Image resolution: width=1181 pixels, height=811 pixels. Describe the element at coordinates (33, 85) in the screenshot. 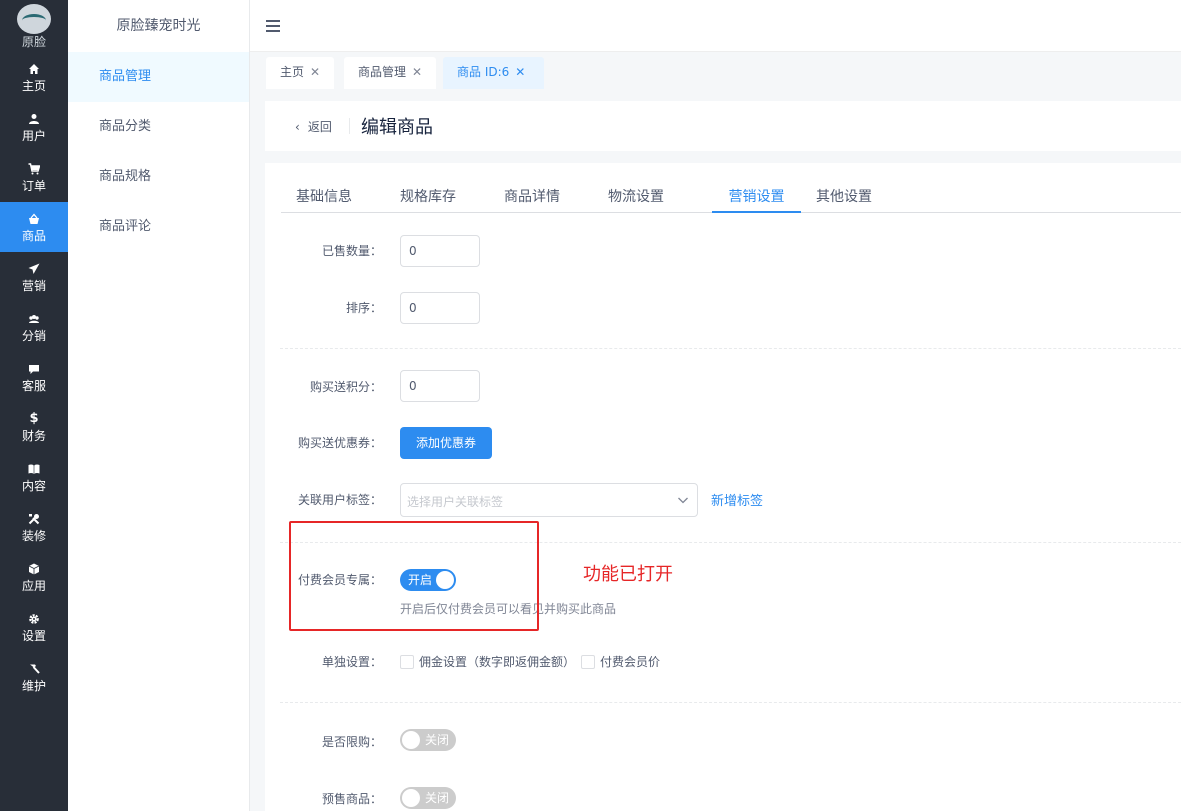

I see `nav-label: 主页` at that location.